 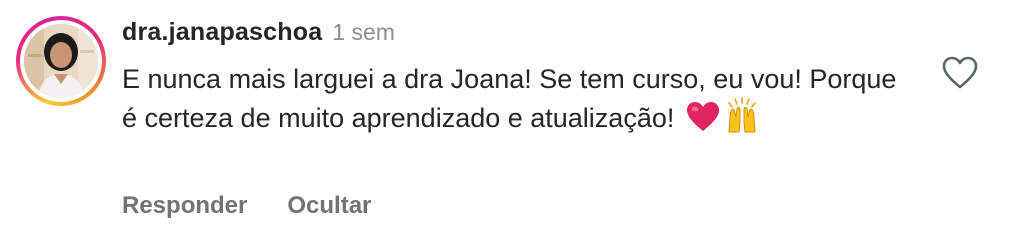 I want to click on story-ring, so click(x=61, y=61).